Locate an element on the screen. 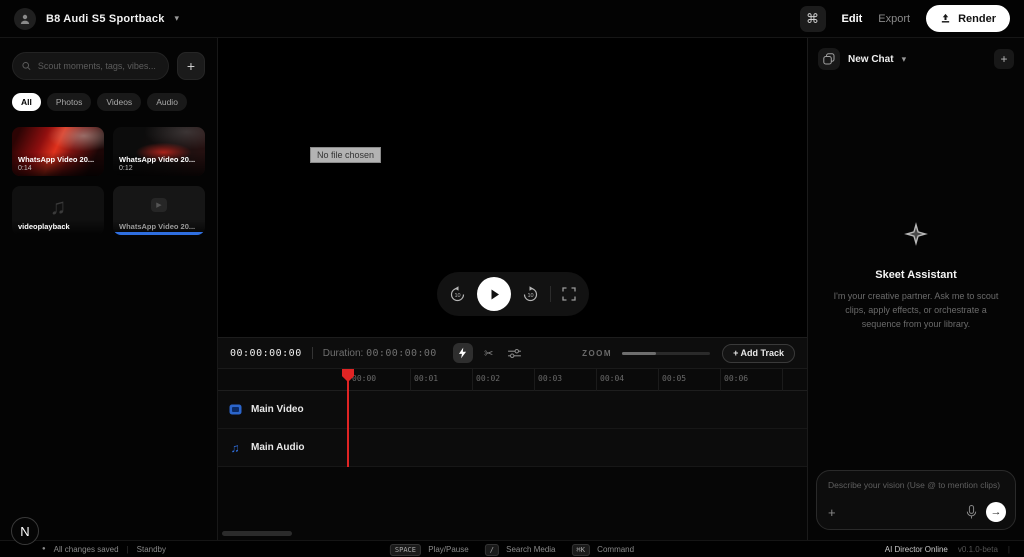 The width and height of the screenshot is (1024, 557). send-arrow-icon: → is located at coordinates (996, 512).